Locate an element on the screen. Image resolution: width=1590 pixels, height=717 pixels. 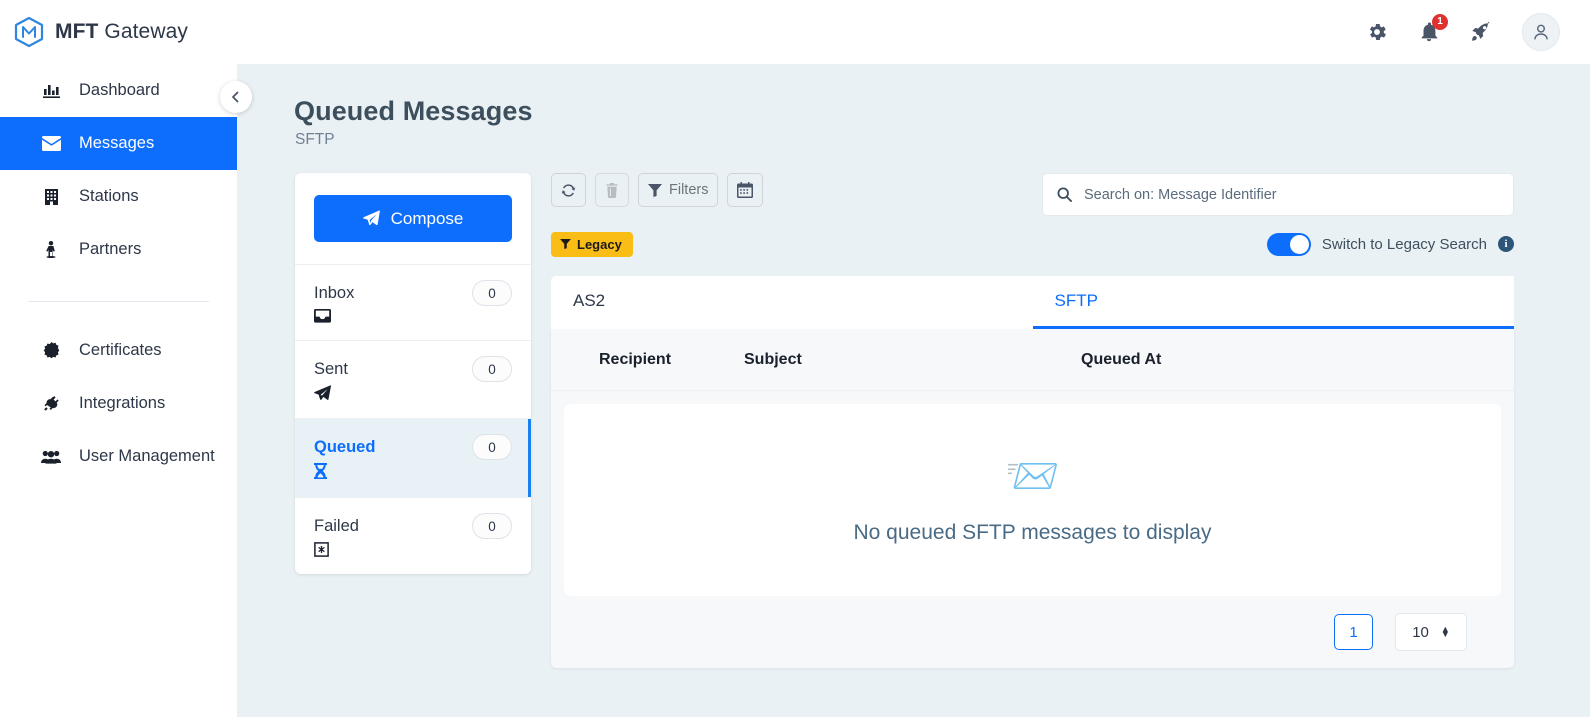
page-subtitle: SFTP is located at coordinates (315, 139).